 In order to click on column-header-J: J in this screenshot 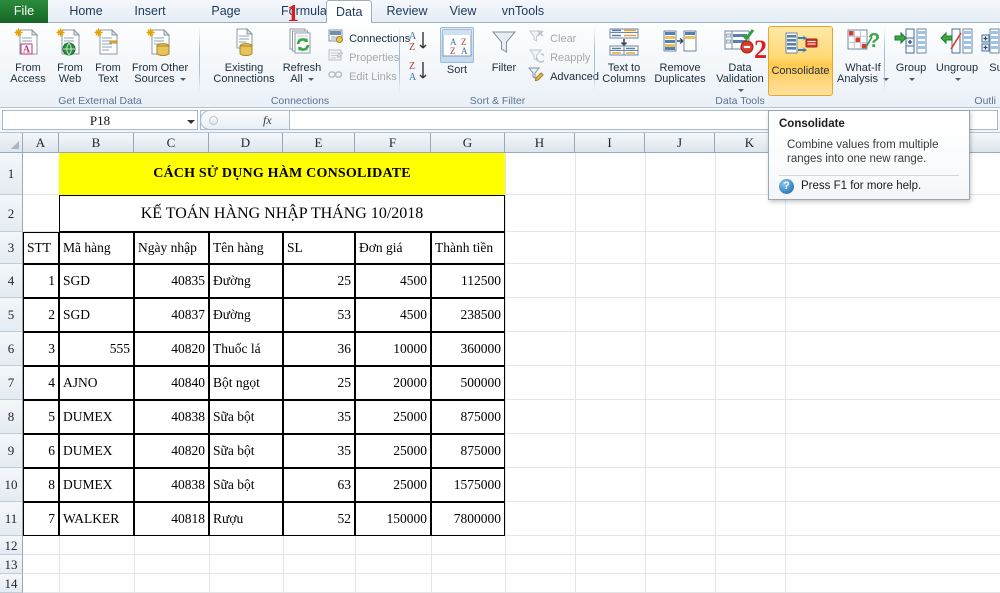, I will do `click(680, 143)`.